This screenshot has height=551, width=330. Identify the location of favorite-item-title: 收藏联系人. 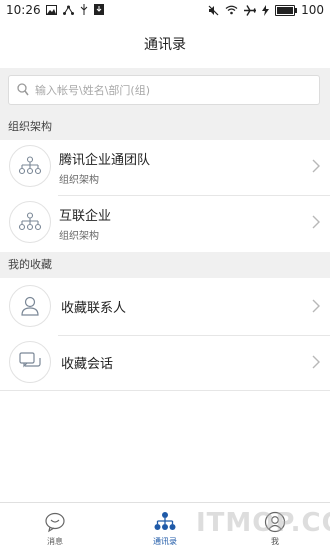
(94, 308).